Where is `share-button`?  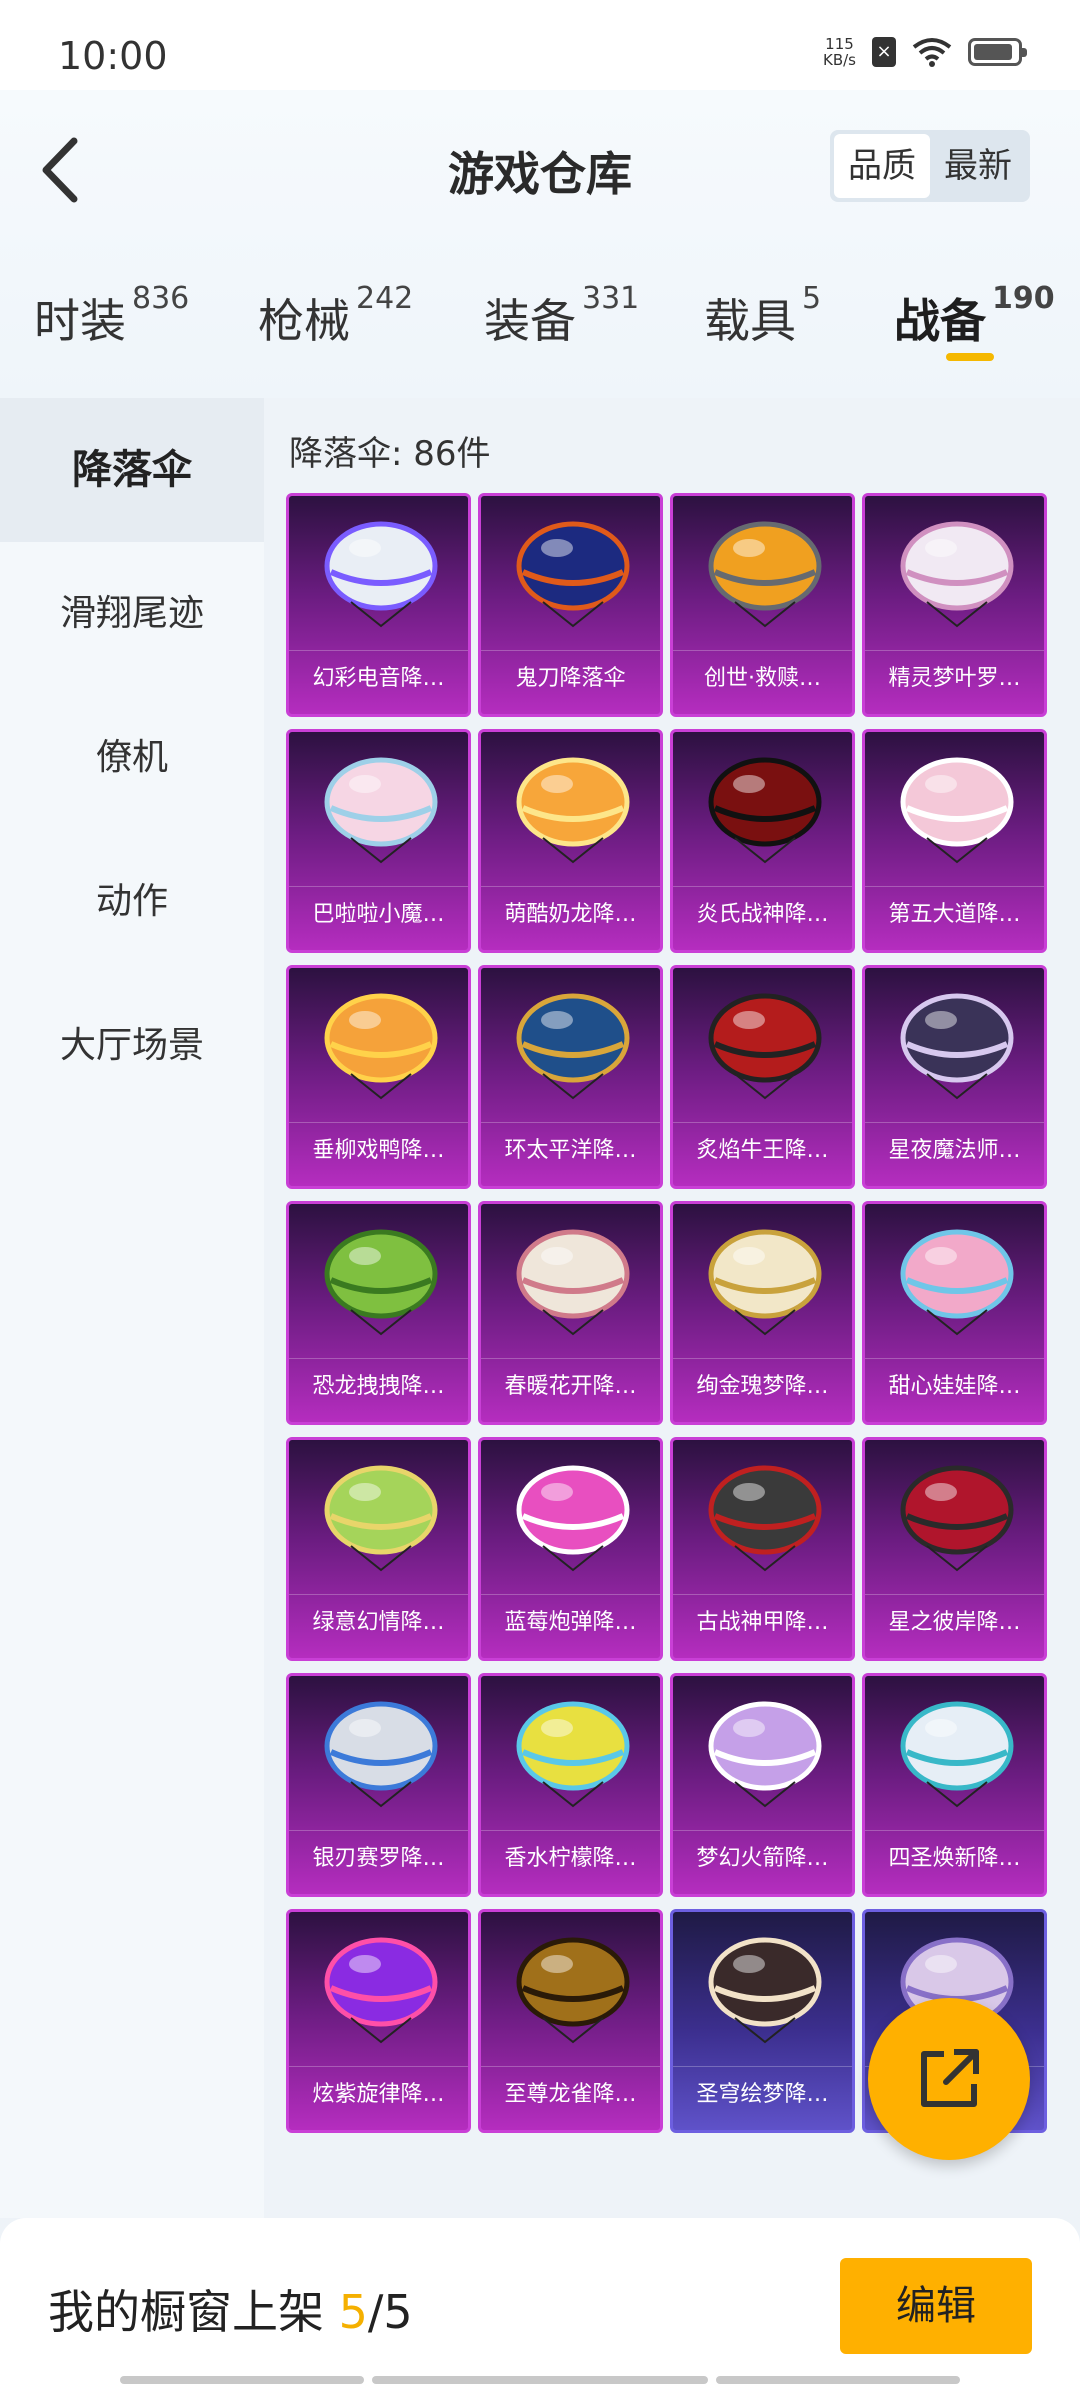
share-button is located at coordinates (949, 2079).